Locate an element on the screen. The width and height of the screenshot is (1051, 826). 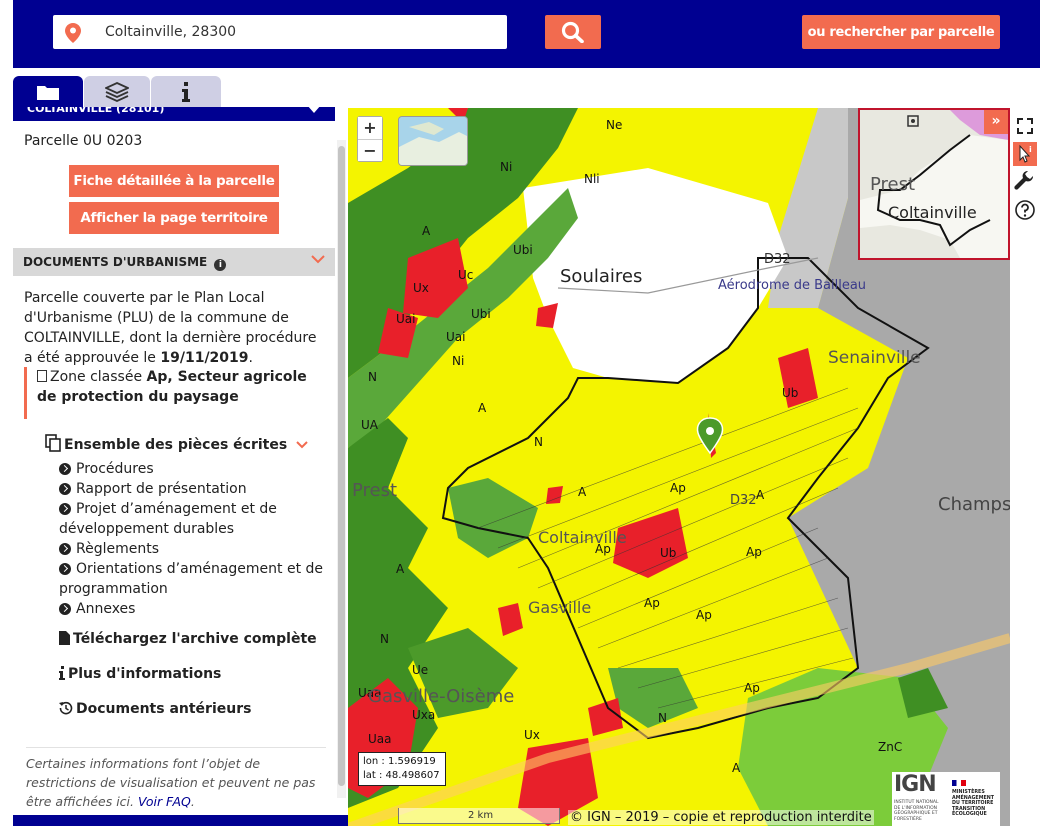
fullscreen-button is located at coordinates (1025, 126).